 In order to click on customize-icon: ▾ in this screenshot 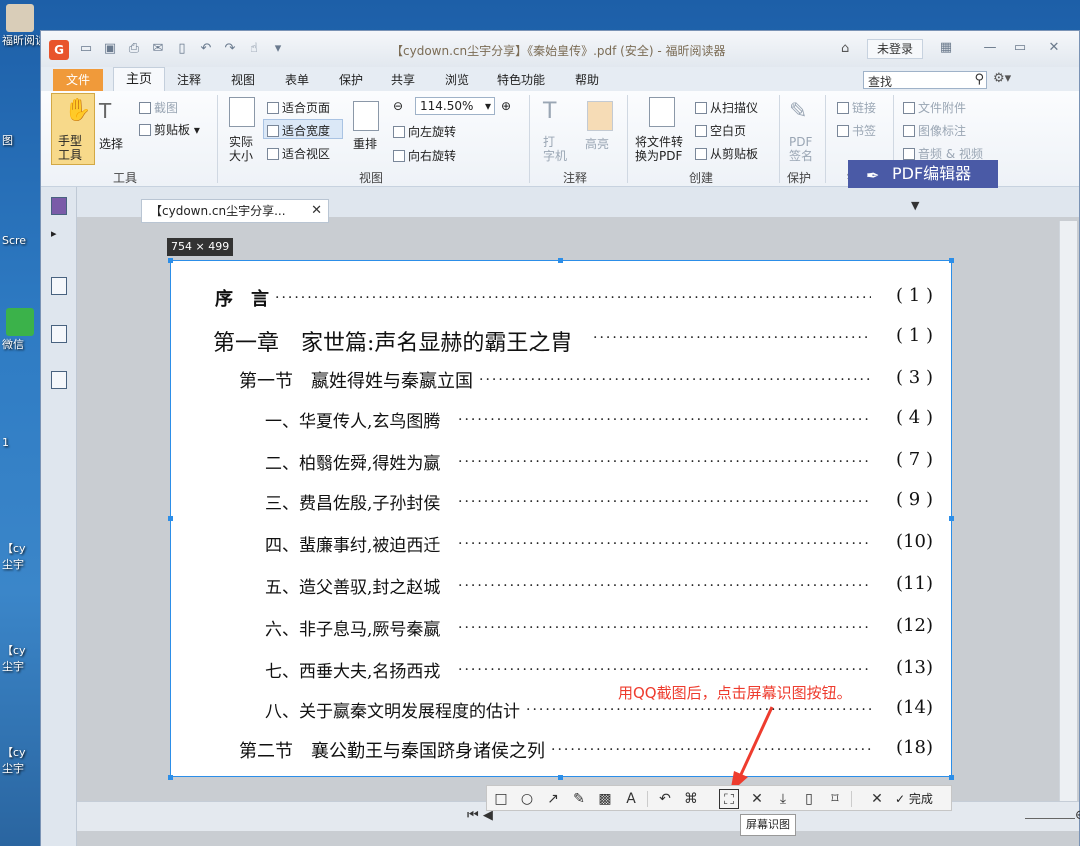, I will do `click(278, 49)`.